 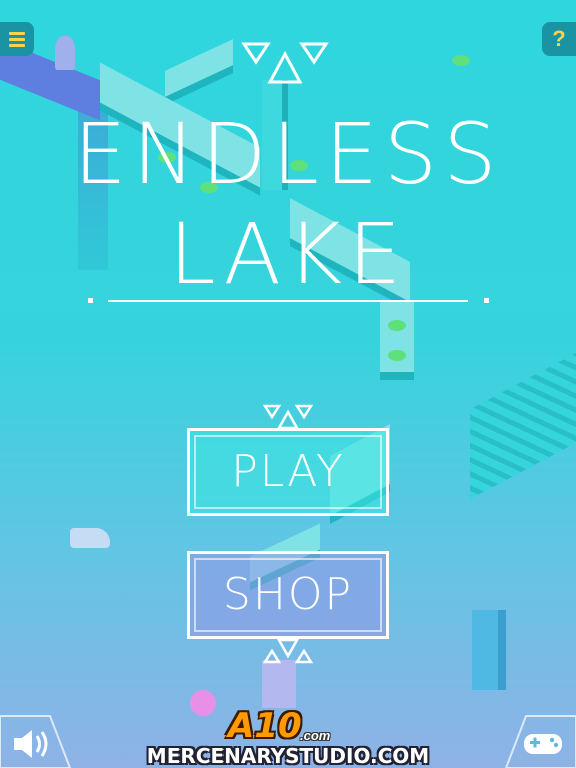 What do you see at coordinates (288, 417) in the screenshot?
I see `play-emblem-icon` at bounding box center [288, 417].